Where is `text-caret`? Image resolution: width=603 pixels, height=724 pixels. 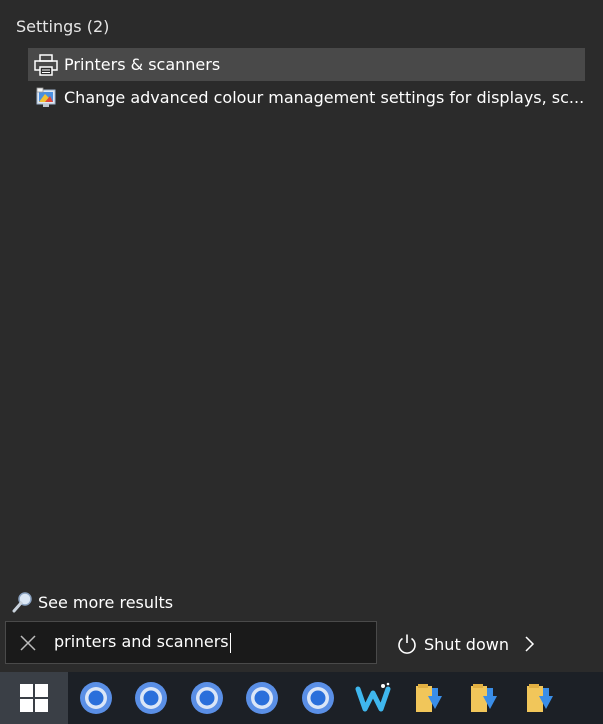 text-caret is located at coordinates (230, 642).